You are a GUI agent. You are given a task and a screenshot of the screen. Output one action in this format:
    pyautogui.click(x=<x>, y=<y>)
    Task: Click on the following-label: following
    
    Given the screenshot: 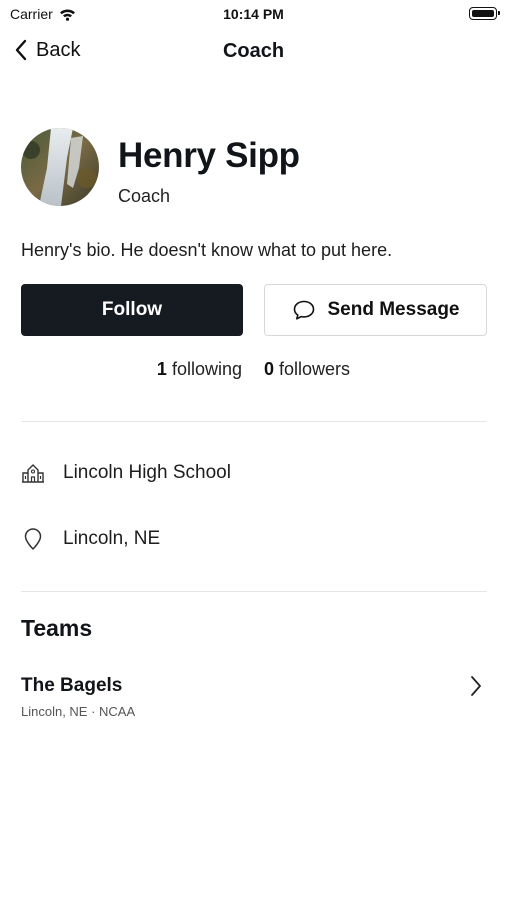 What is the action you would take?
    pyautogui.click(x=206, y=369)
    